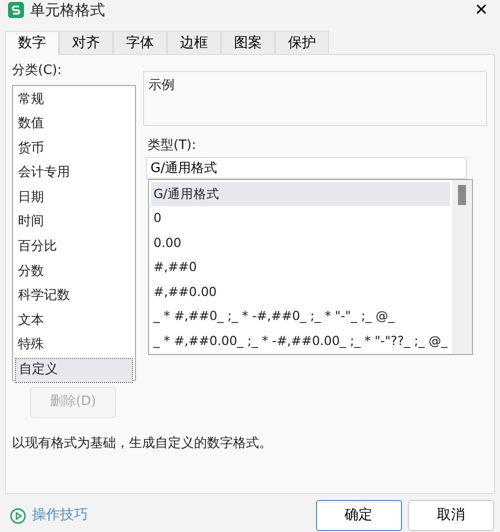 This screenshot has width=500, height=532. I want to click on tab: 边框, so click(194, 42).